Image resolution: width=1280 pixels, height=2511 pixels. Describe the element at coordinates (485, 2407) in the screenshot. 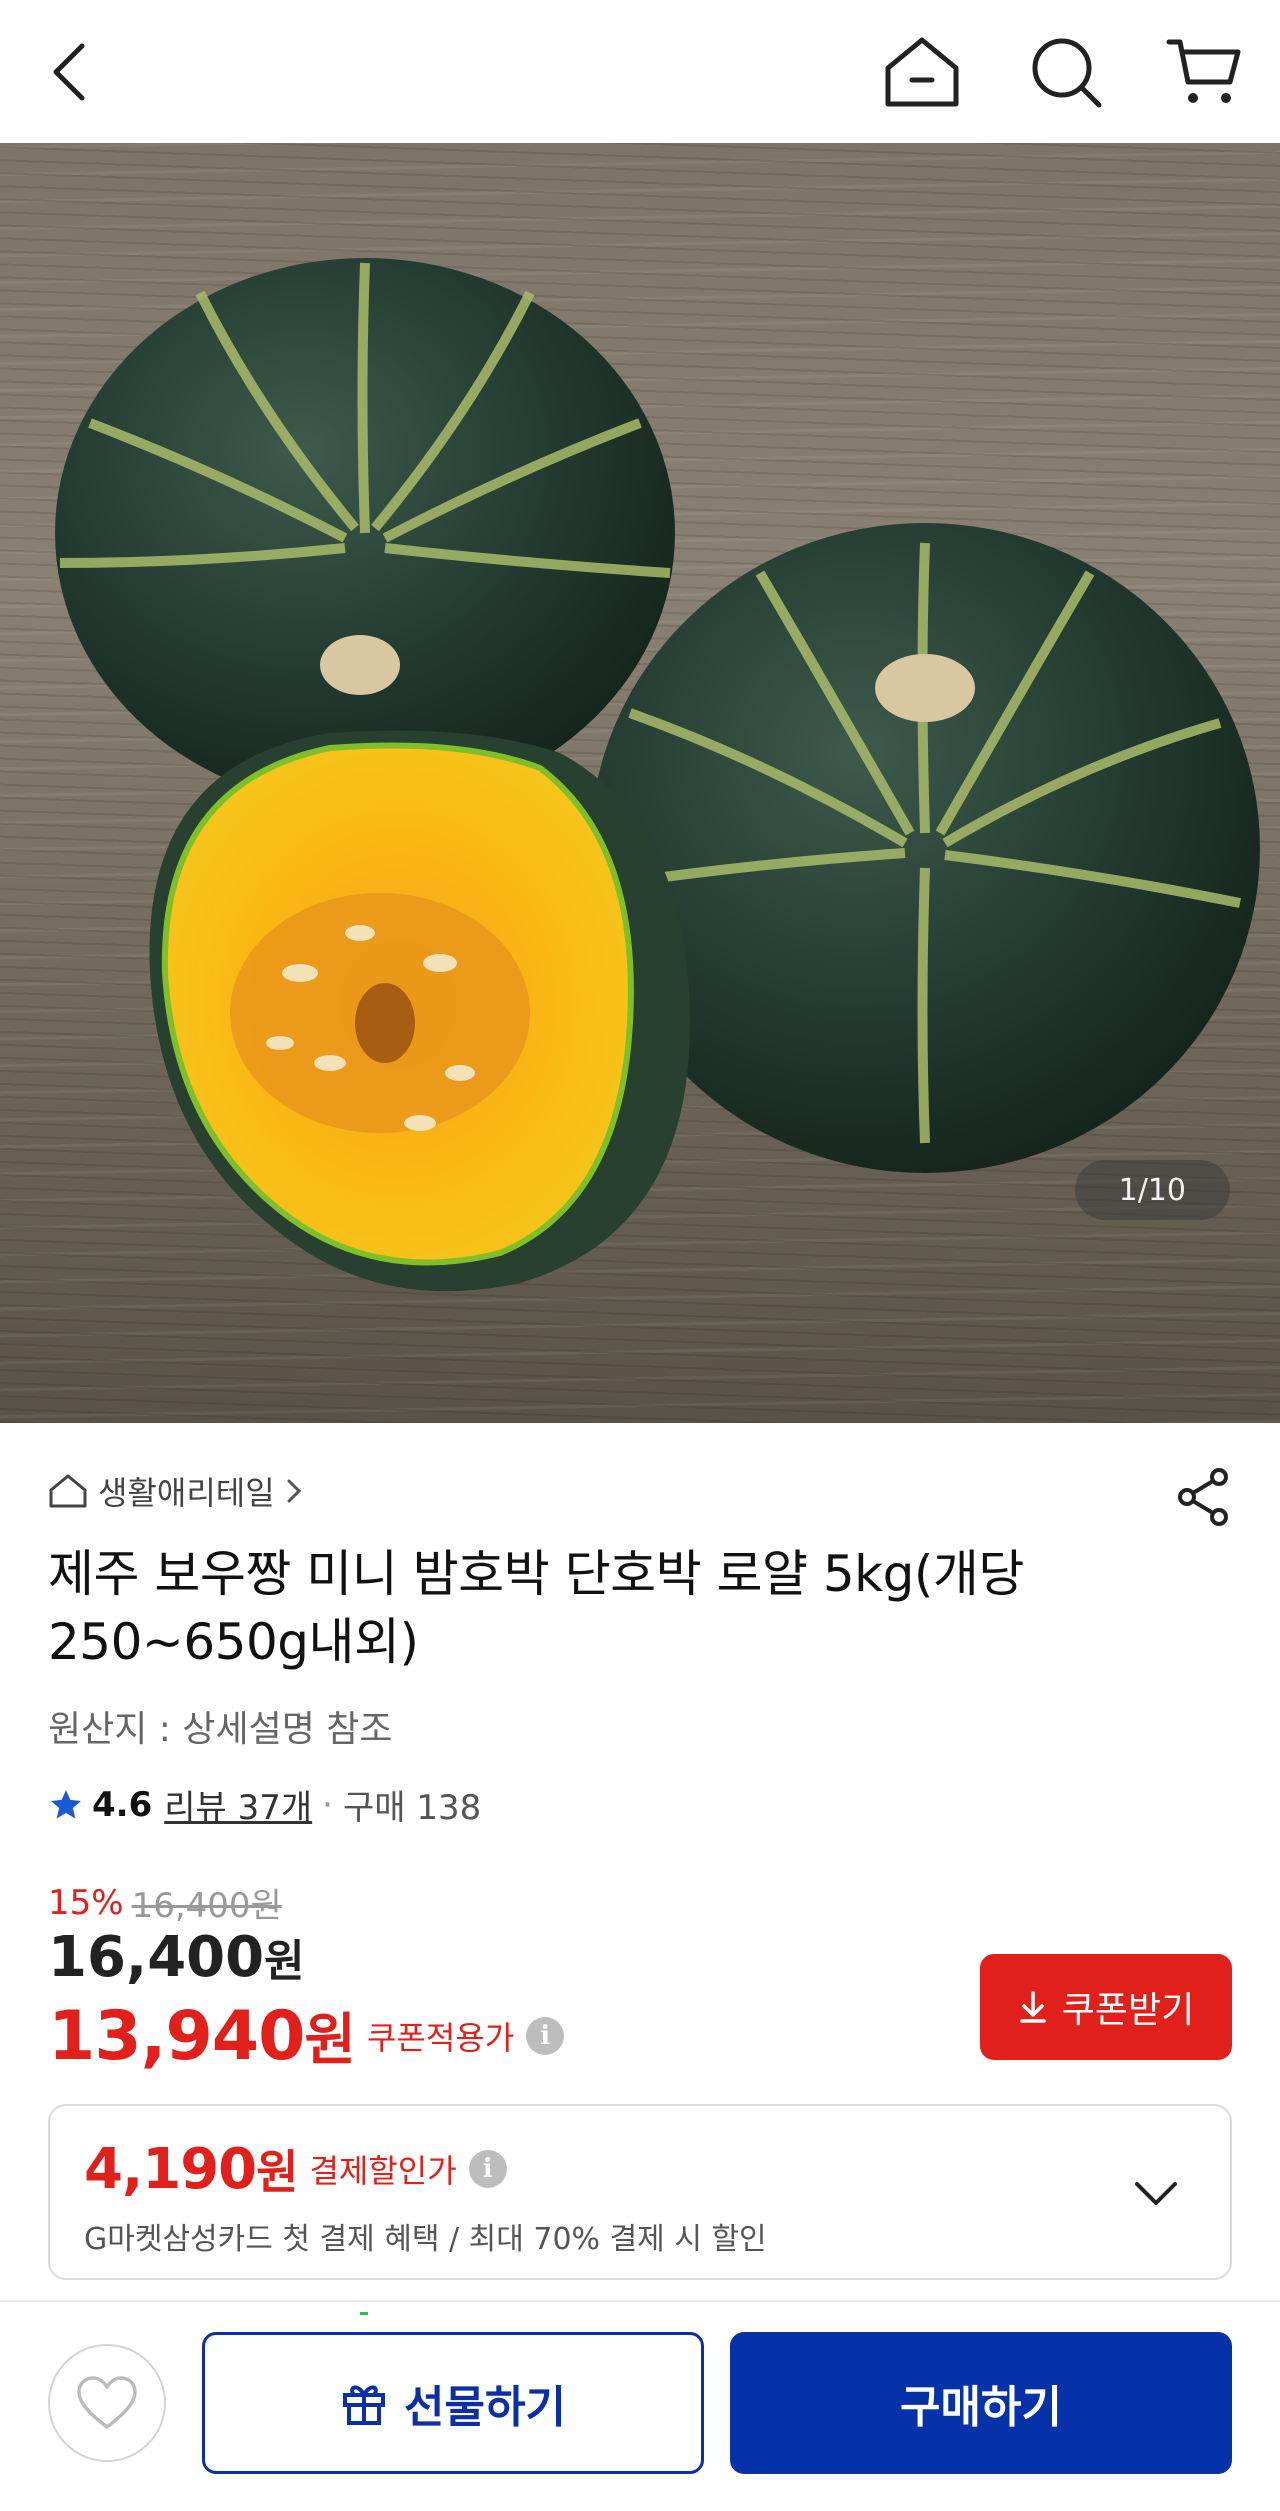

I see `gift-button-label: 선물하기` at that location.